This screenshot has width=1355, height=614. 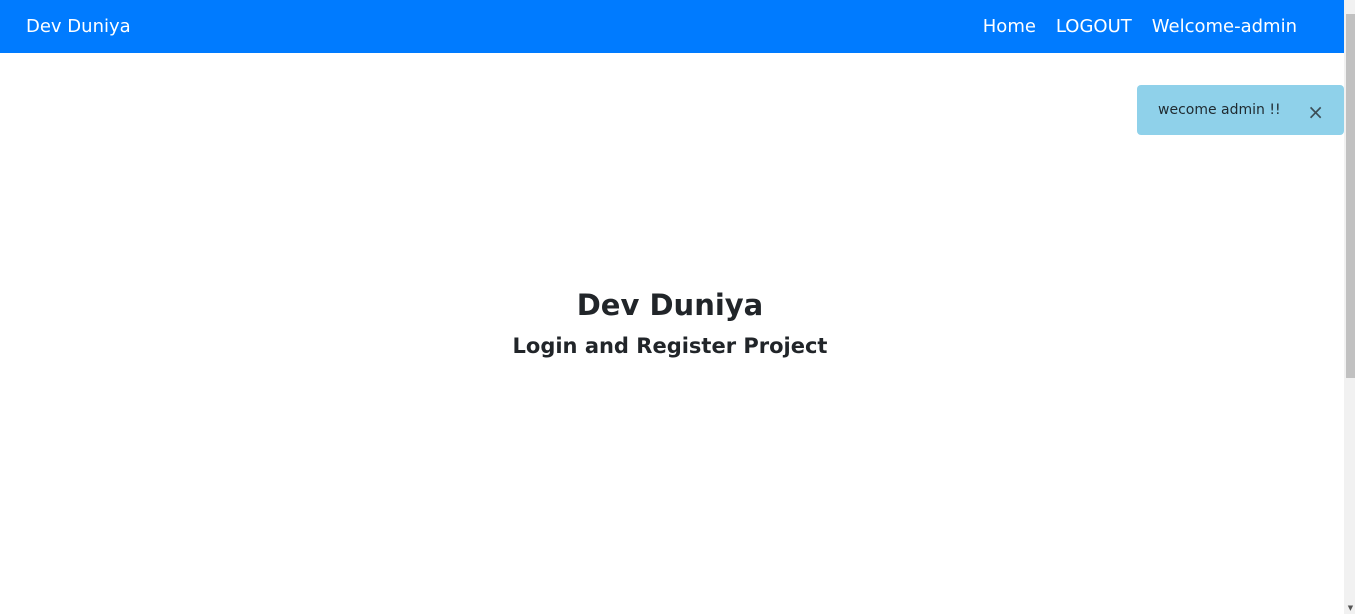 I want to click on nav-home-link: Home, so click(x=1009, y=26).